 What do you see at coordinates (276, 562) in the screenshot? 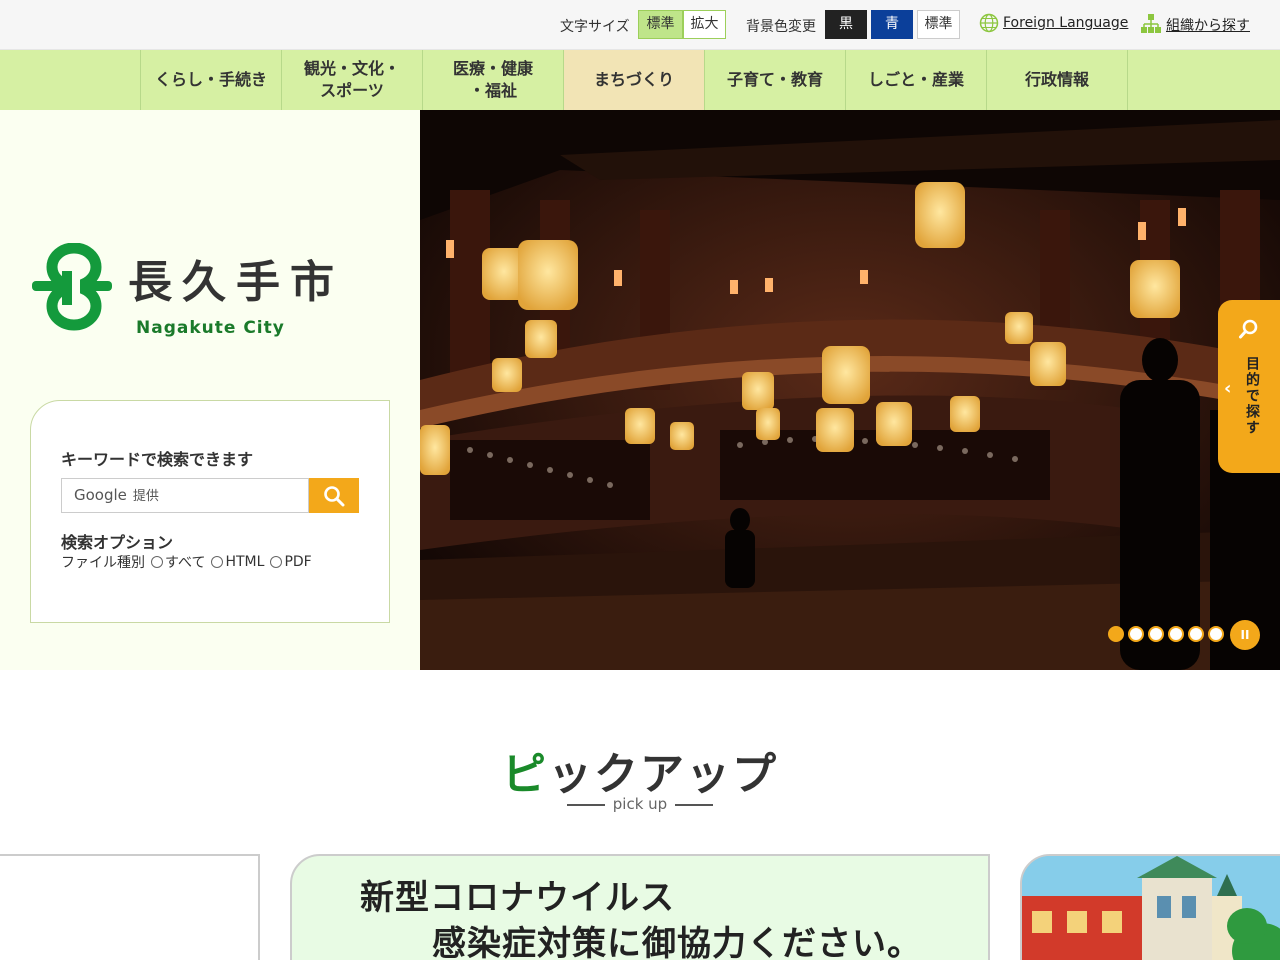
I see `radio-pdf` at bounding box center [276, 562].